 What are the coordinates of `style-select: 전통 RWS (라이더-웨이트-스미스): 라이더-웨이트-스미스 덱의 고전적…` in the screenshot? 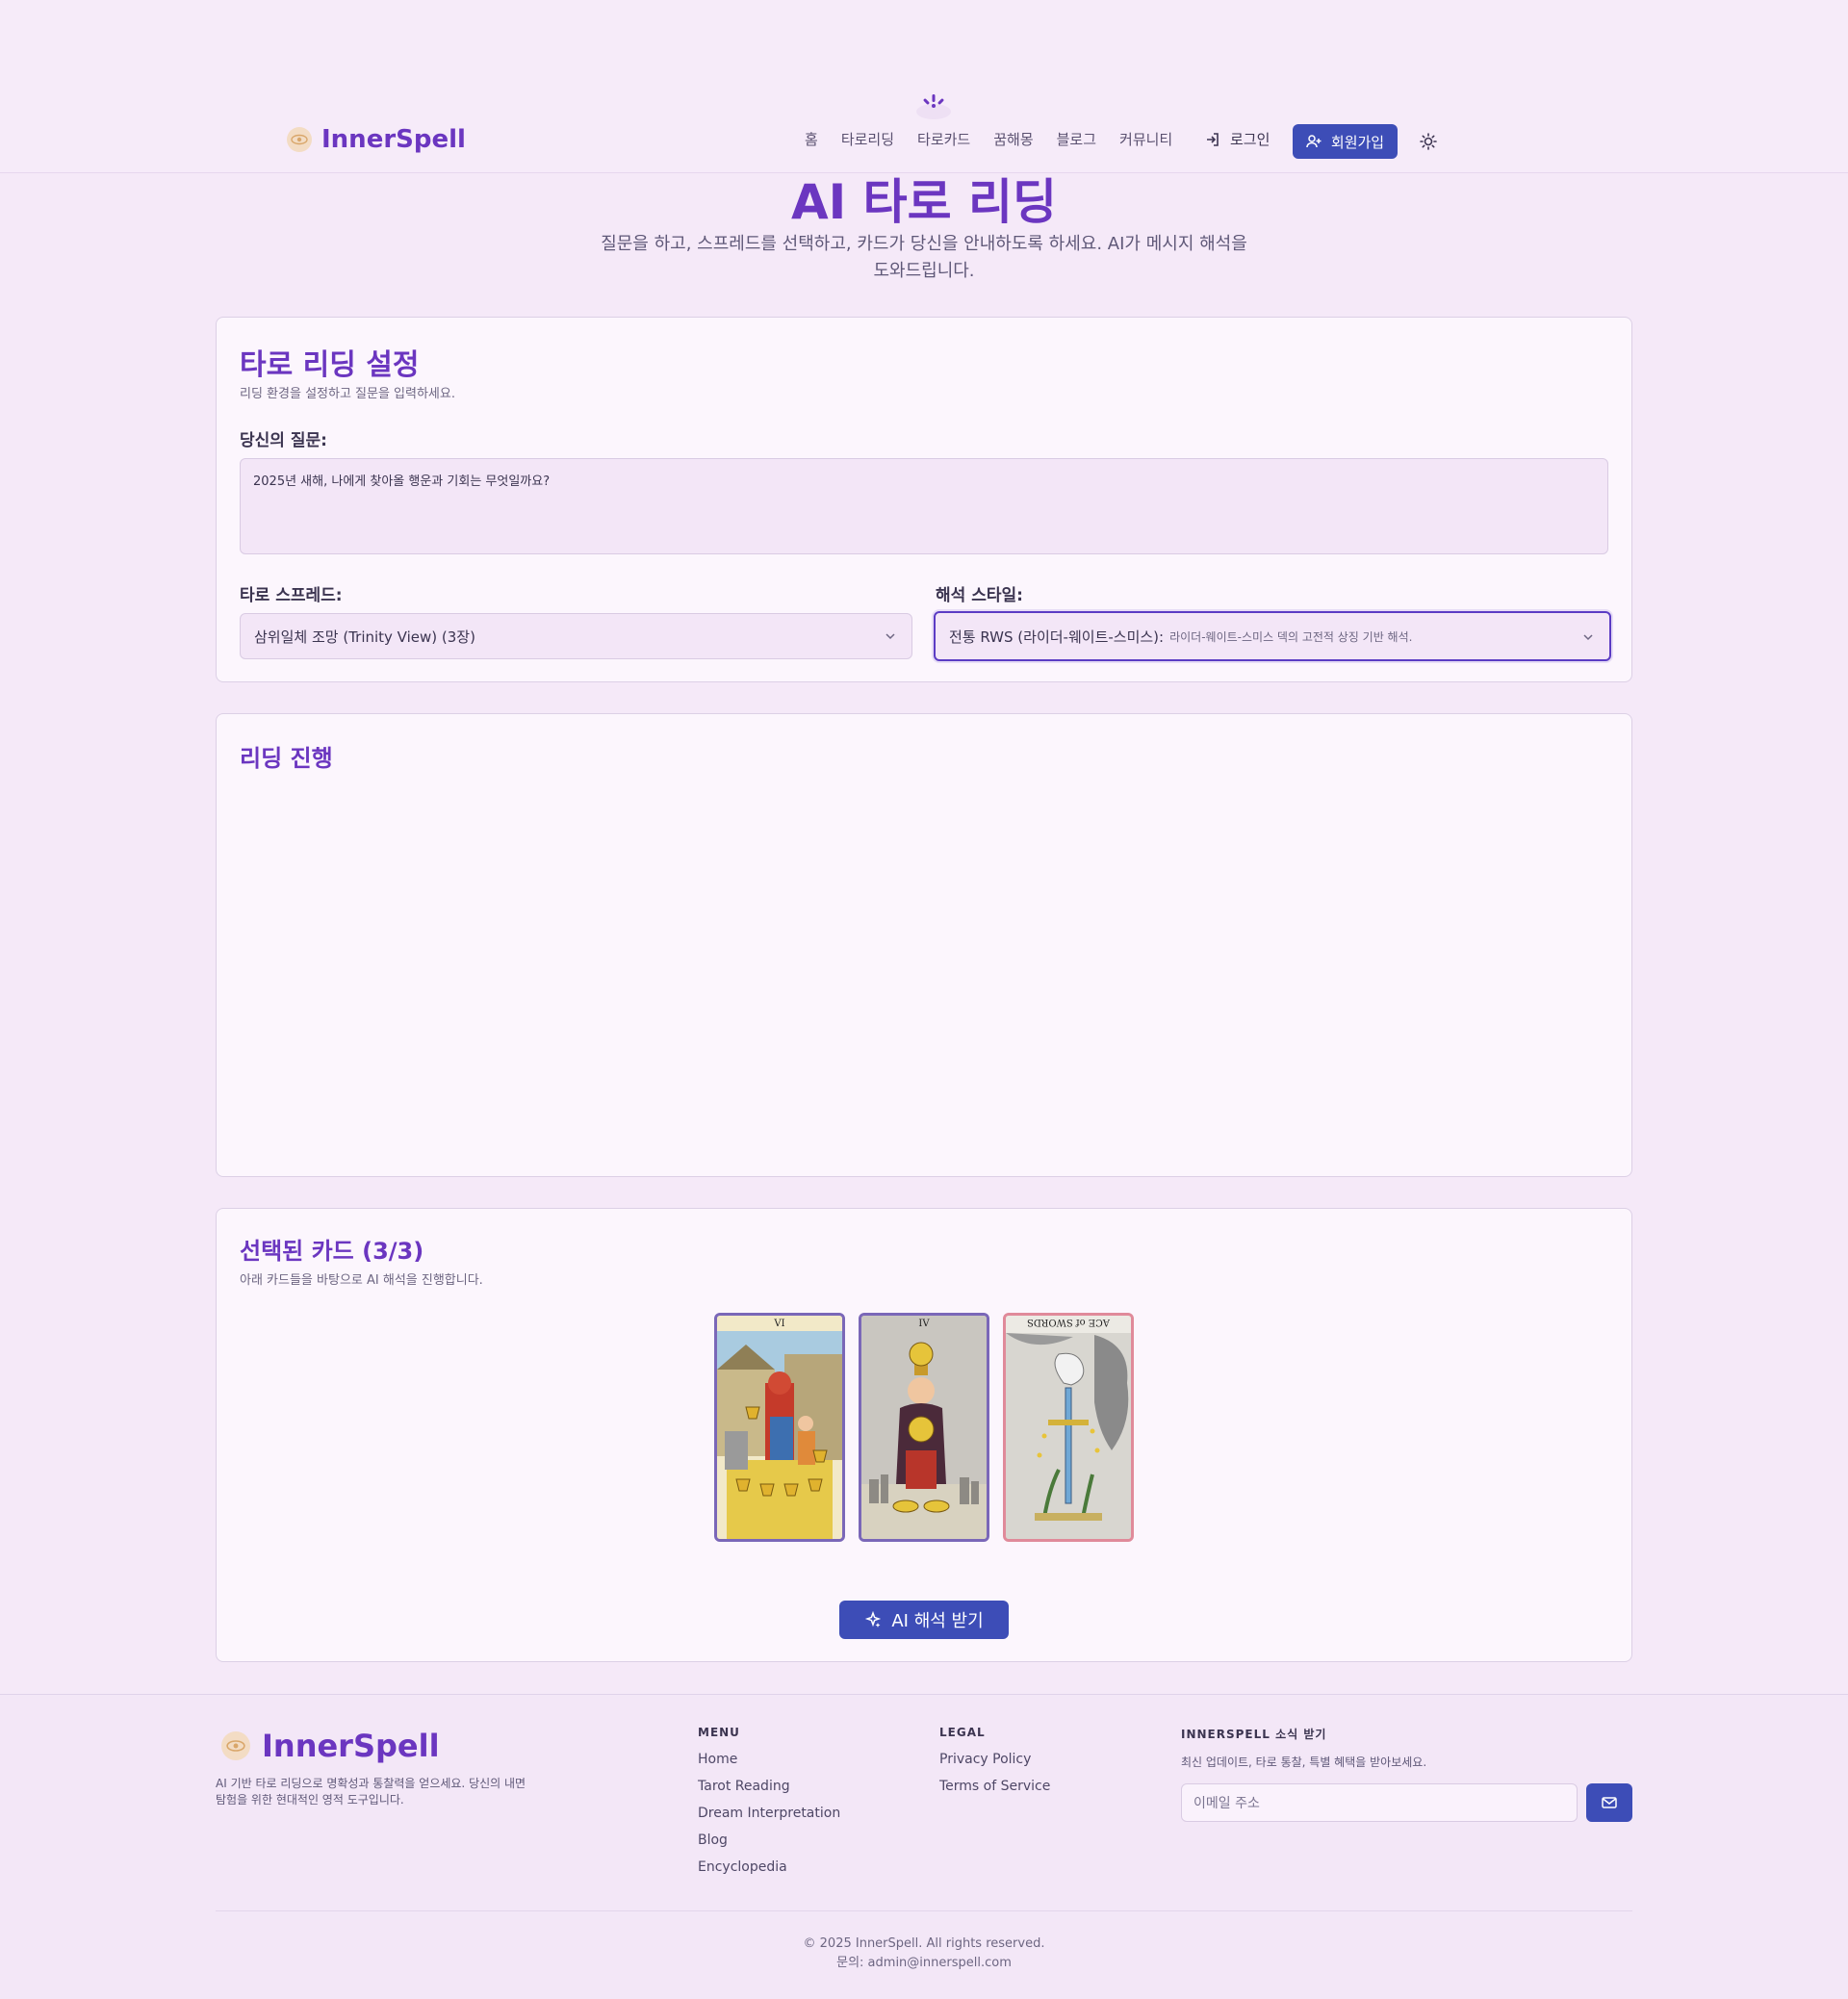 It's located at (1272, 636).